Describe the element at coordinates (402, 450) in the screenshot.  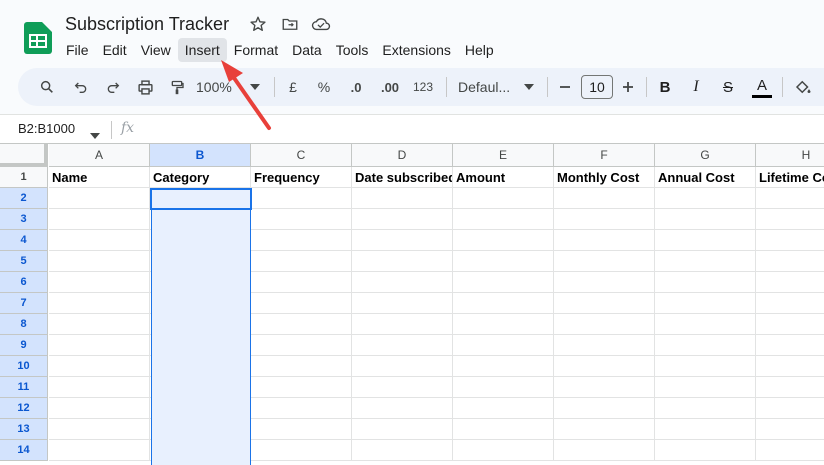
I see `cell-d14` at that location.